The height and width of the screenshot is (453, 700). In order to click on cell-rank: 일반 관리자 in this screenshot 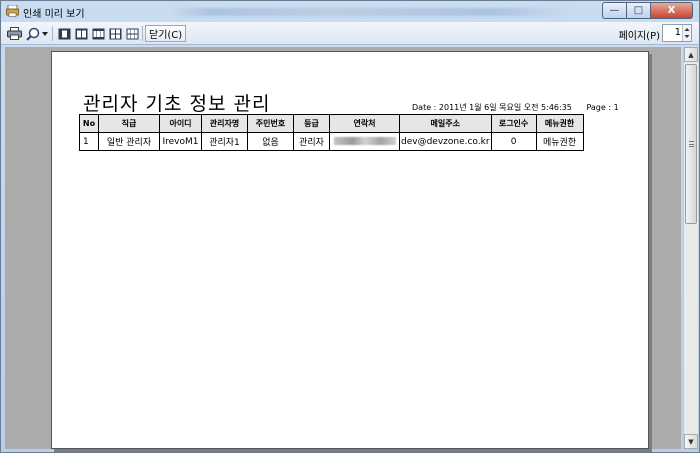, I will do `click(129, 141)`.